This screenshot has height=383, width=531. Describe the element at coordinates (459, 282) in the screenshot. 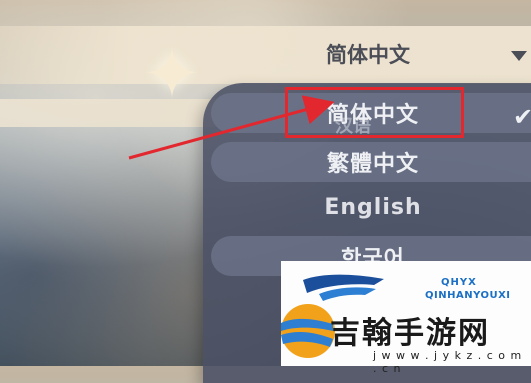

I see `watermark-badge: QHYX` at that location.